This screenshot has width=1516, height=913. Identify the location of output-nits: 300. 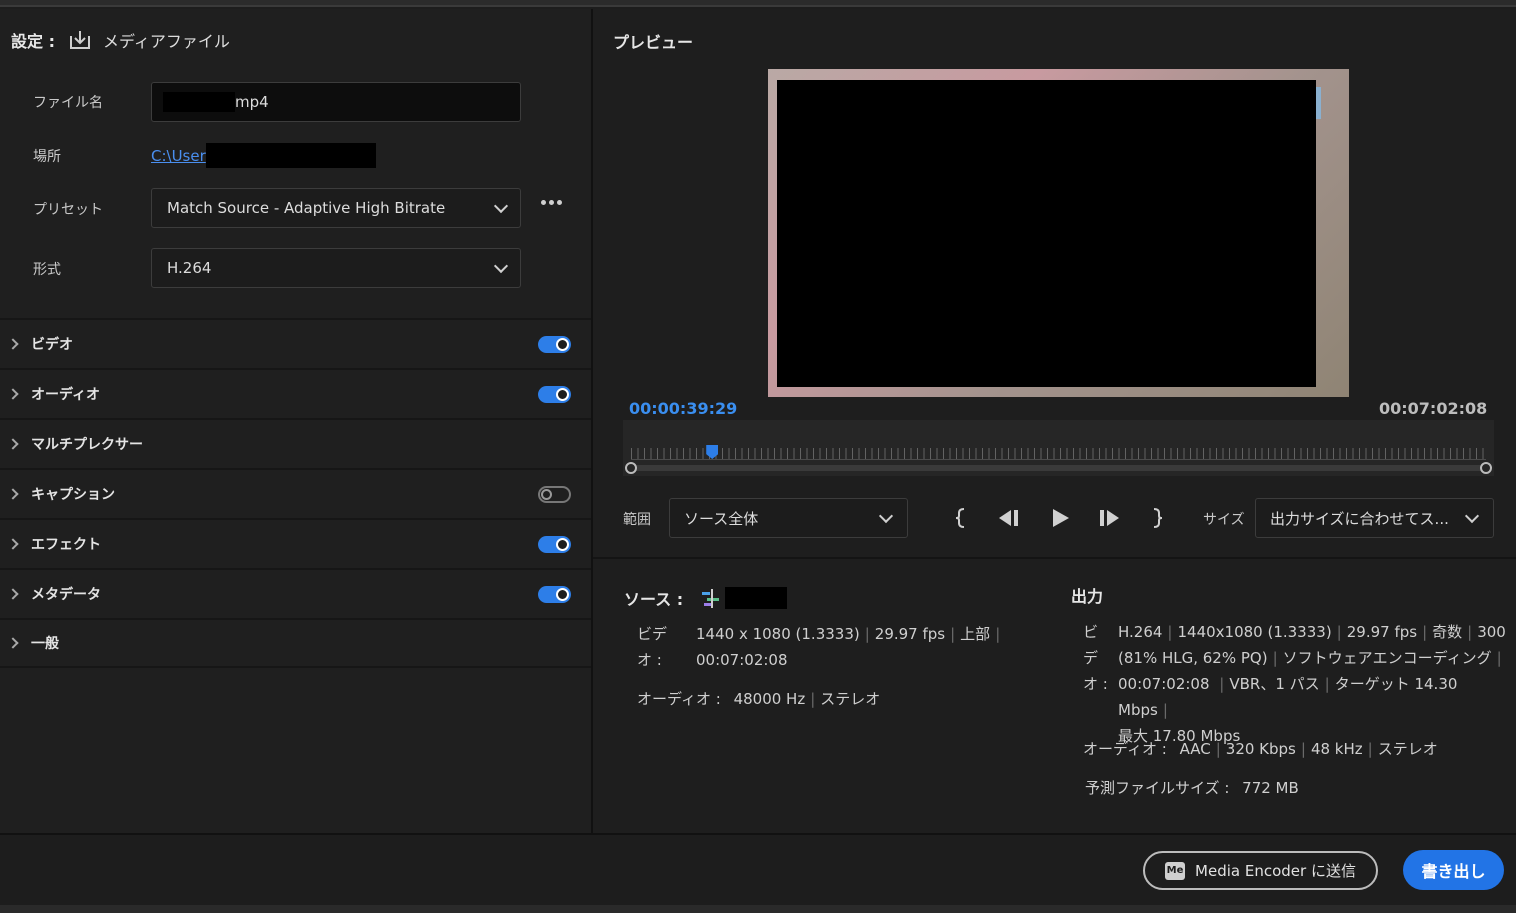
(1491, 632).